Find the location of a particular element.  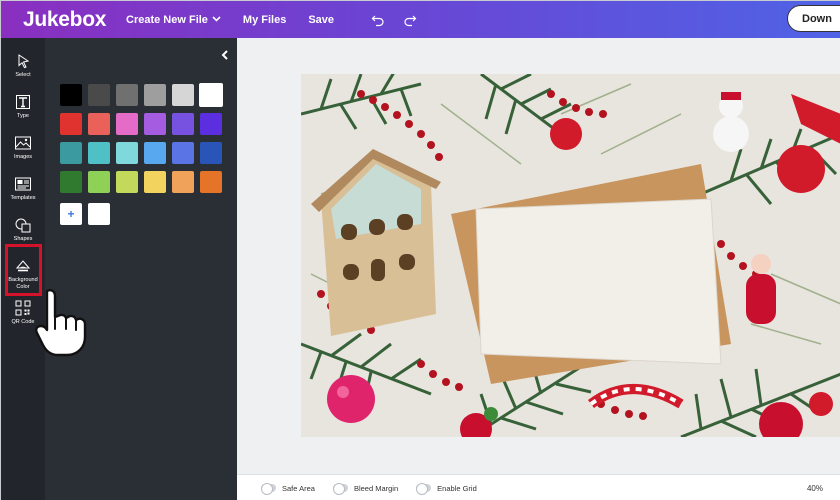

tool-select: Select is located at coordinates (23, 65).